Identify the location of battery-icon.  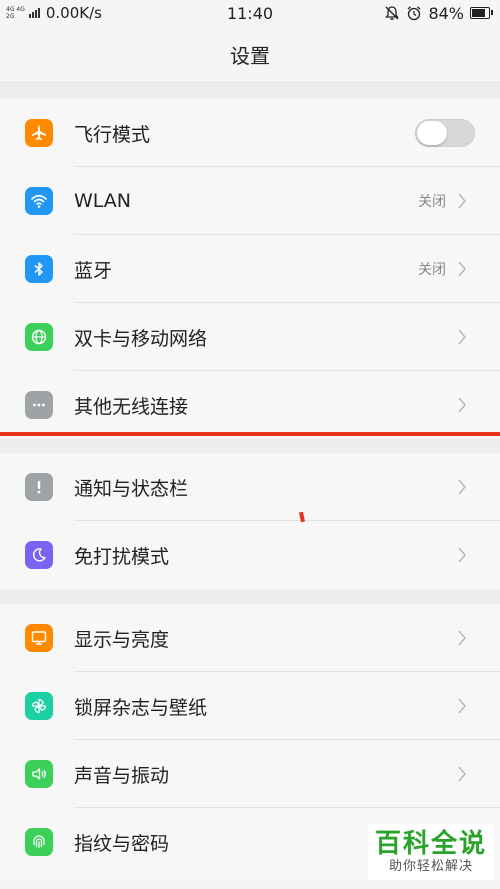
(481, 13).